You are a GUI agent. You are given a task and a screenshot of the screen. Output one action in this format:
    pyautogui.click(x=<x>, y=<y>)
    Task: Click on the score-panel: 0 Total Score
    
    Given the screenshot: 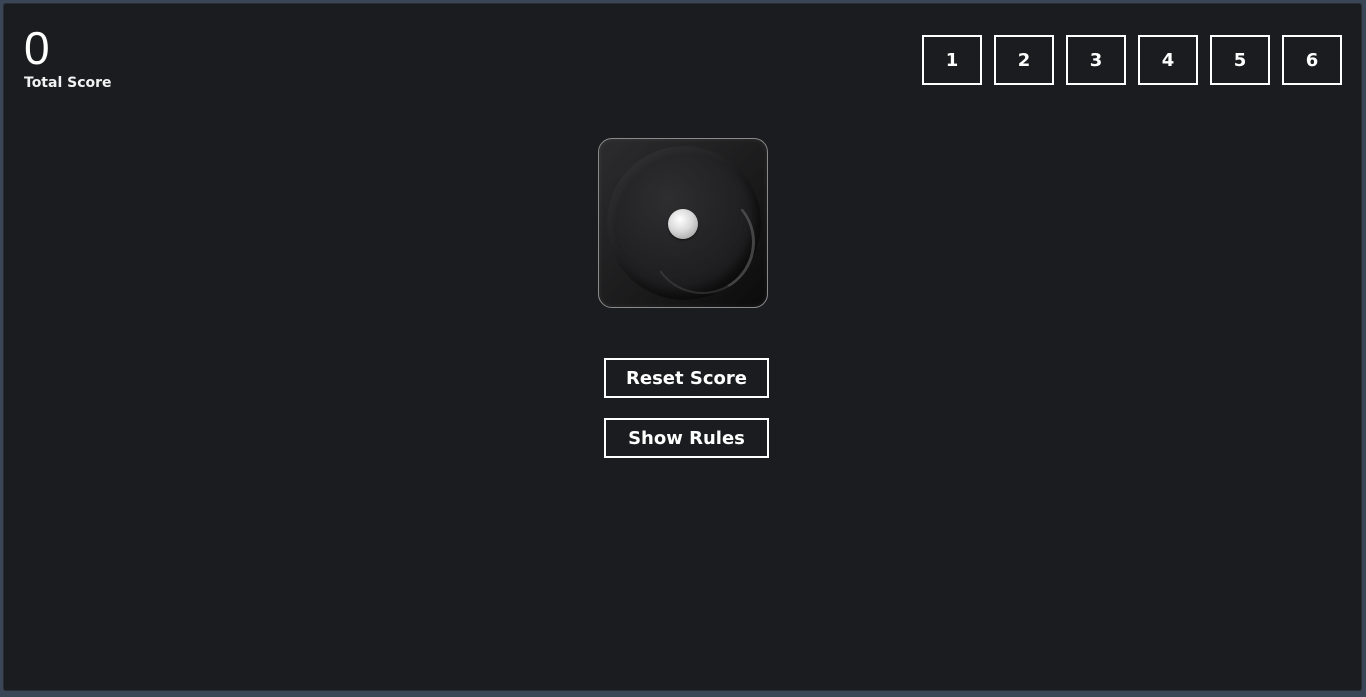 What is the action you would take?
    pyautogui.click(x=68, y=58)
    